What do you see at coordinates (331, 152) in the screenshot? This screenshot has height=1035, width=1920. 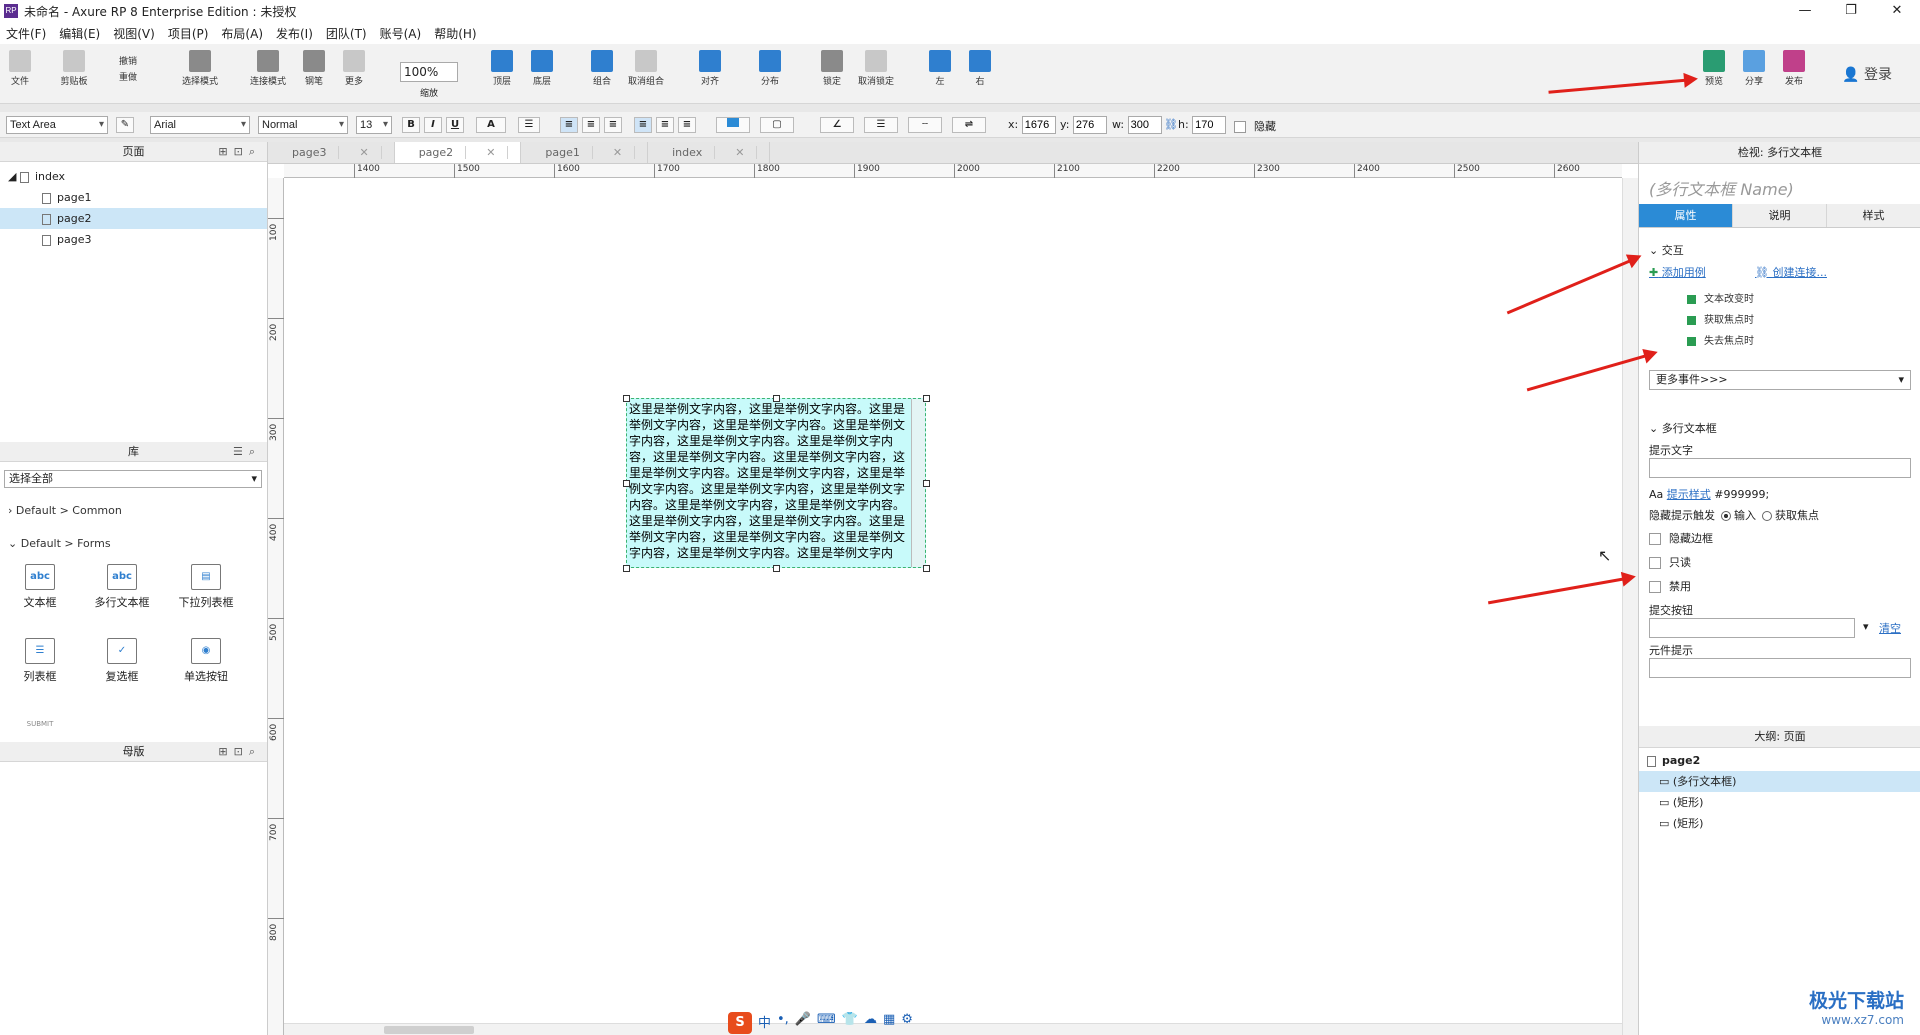 I see `tab-page3: page3 ✕` at bounding box center [331, 152].